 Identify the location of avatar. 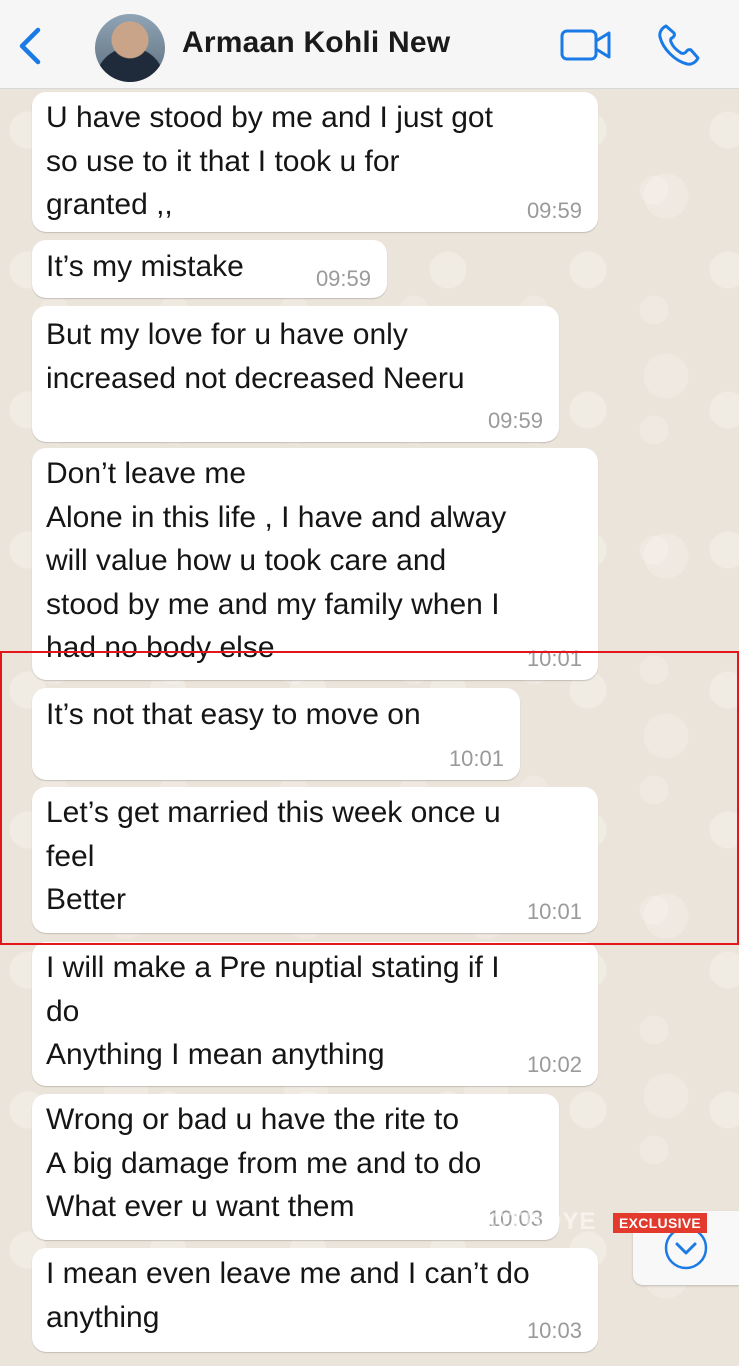
(130, 48).